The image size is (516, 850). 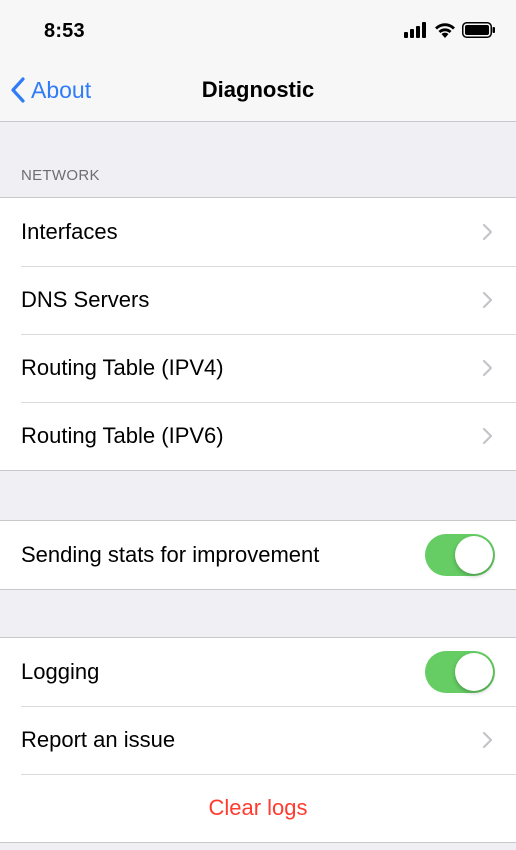 I want to click on status-icons, so click(x=450, y=30).